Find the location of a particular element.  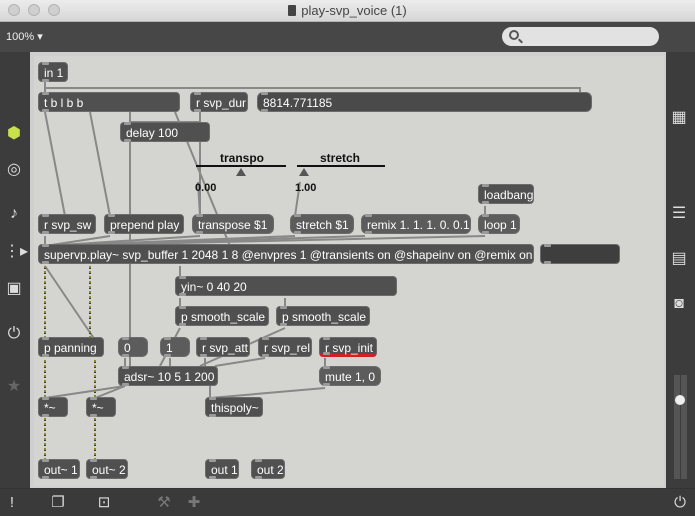

bottom-toolbar: ! ❐ ⊡ ⚒ ✚ ⏻ is located at coordinates (347, 502).